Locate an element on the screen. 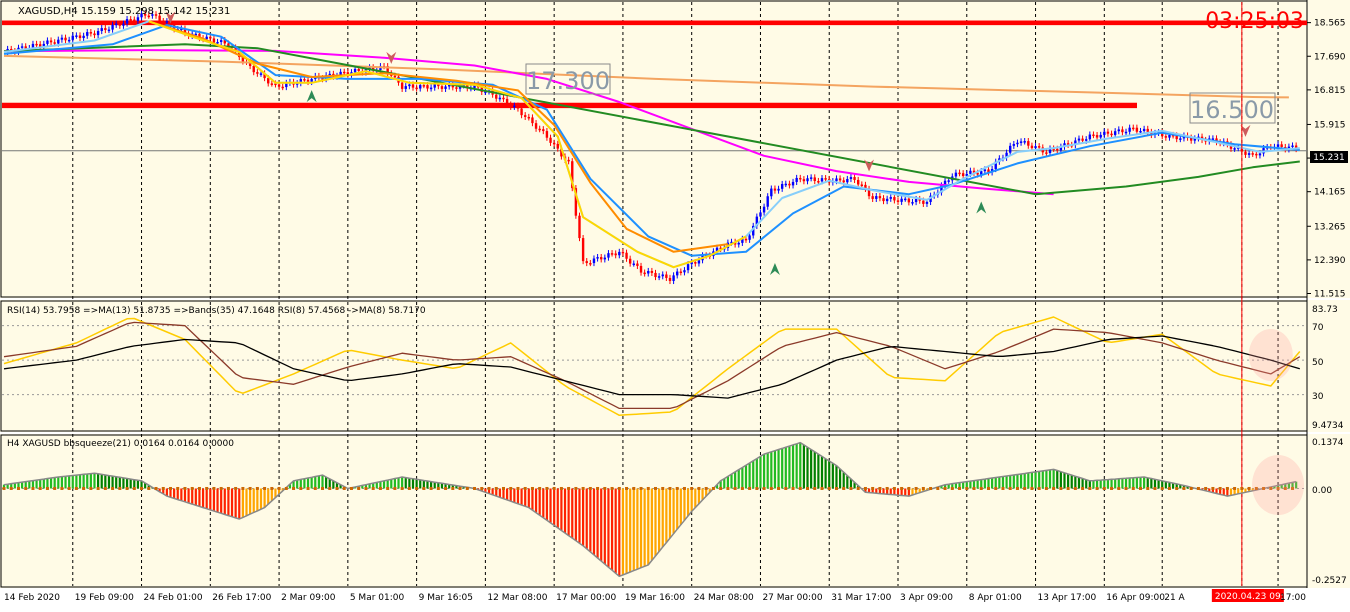  rsi-tick-30: 30 is located at coordinates (1318, 397).